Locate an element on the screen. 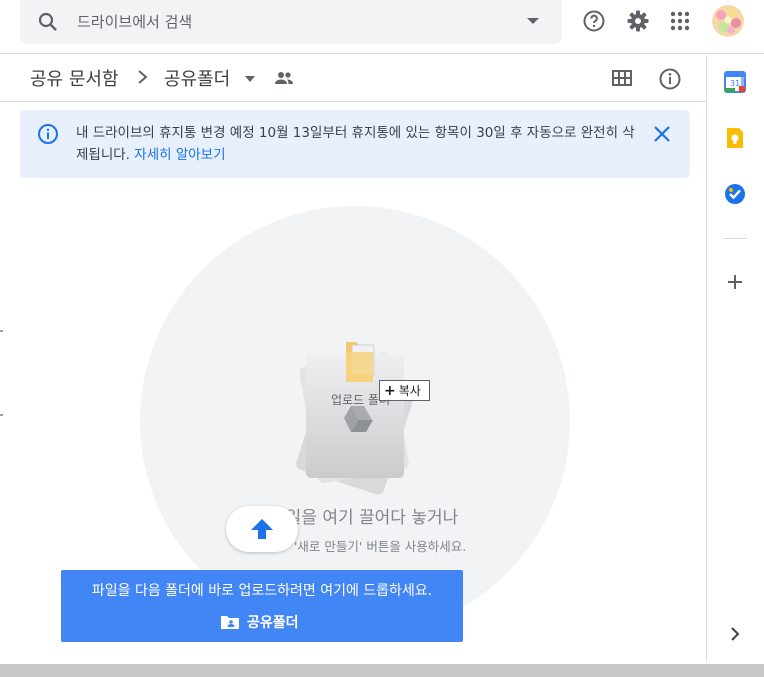 This screenshot has height=677, width=764. search-box: 드라이브에서 검색 is located at coordinates (291, 22).